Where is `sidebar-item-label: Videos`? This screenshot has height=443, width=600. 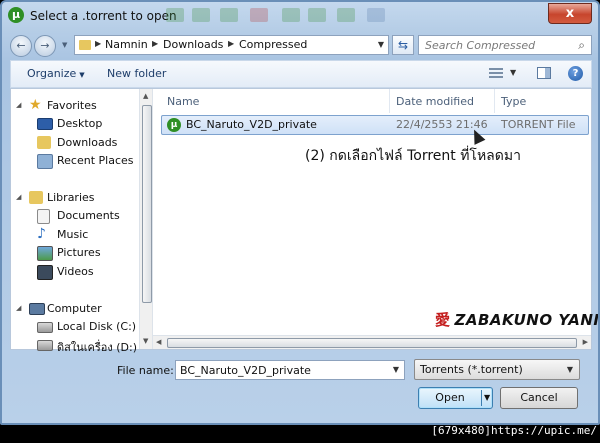
sidebar-item-label: Videos is located at coordinates (75, 271).